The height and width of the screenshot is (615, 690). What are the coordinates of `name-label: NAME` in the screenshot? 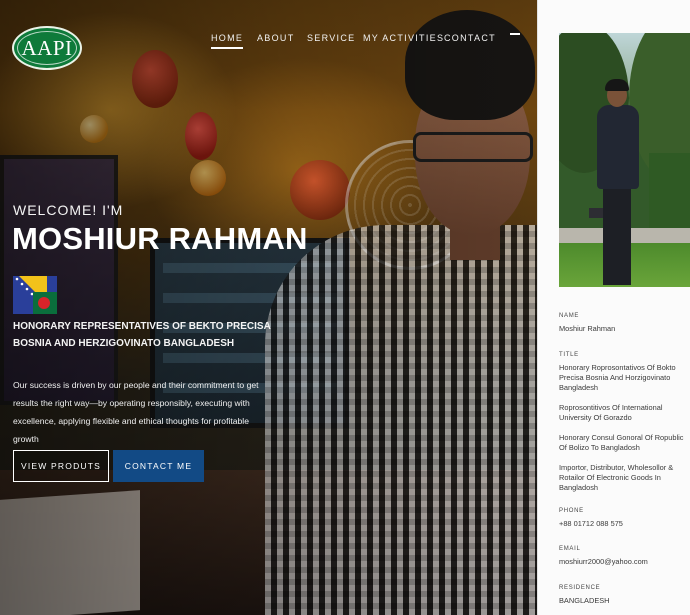 It's located at (569, 316).